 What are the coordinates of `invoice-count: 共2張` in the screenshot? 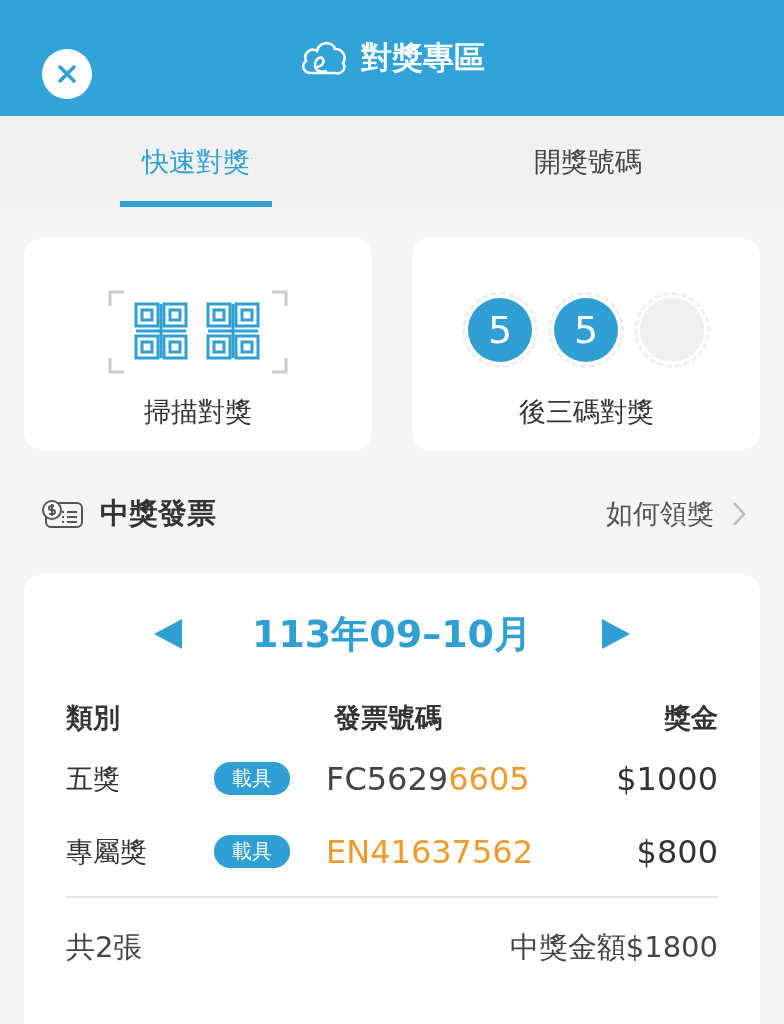 It's located at (104, 947).